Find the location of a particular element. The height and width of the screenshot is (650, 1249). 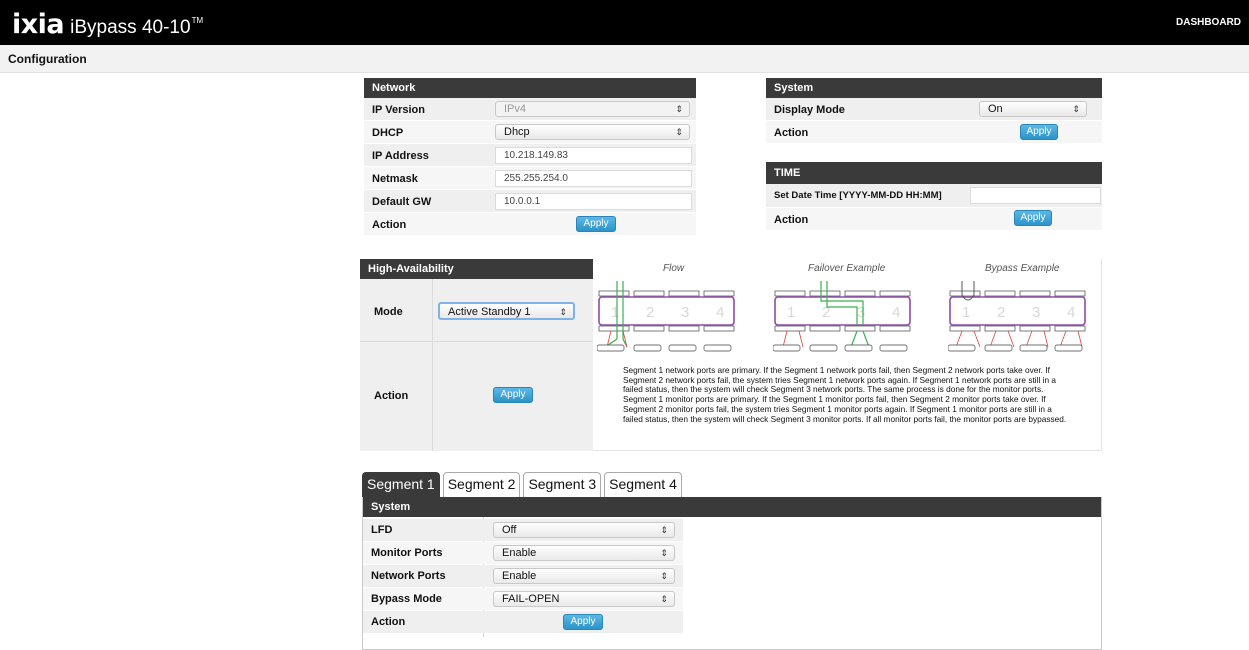

flow-caption: Flow is located at coordinates (674, 268).